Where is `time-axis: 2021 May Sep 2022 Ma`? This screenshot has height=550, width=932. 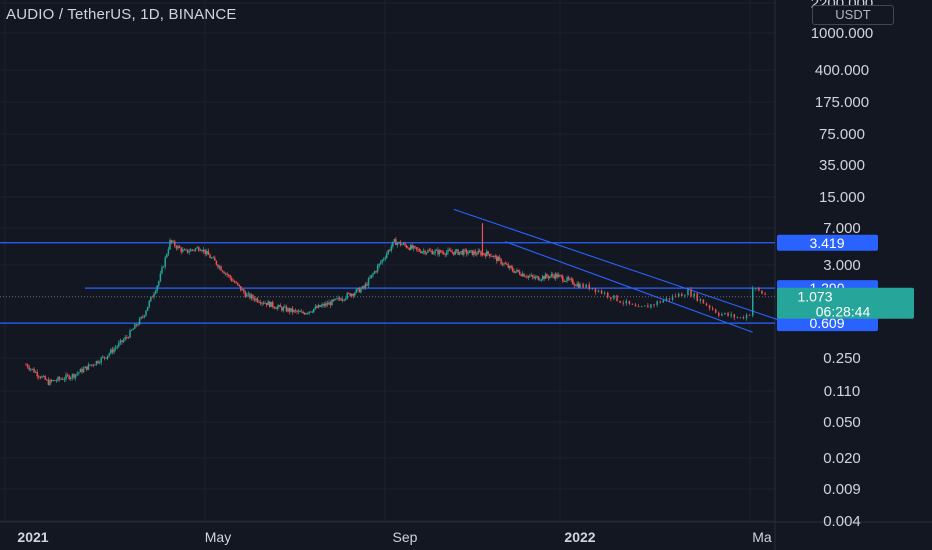
time-axis: 2021 May Sep 2022 Ma is located at coordinates (394, 537).